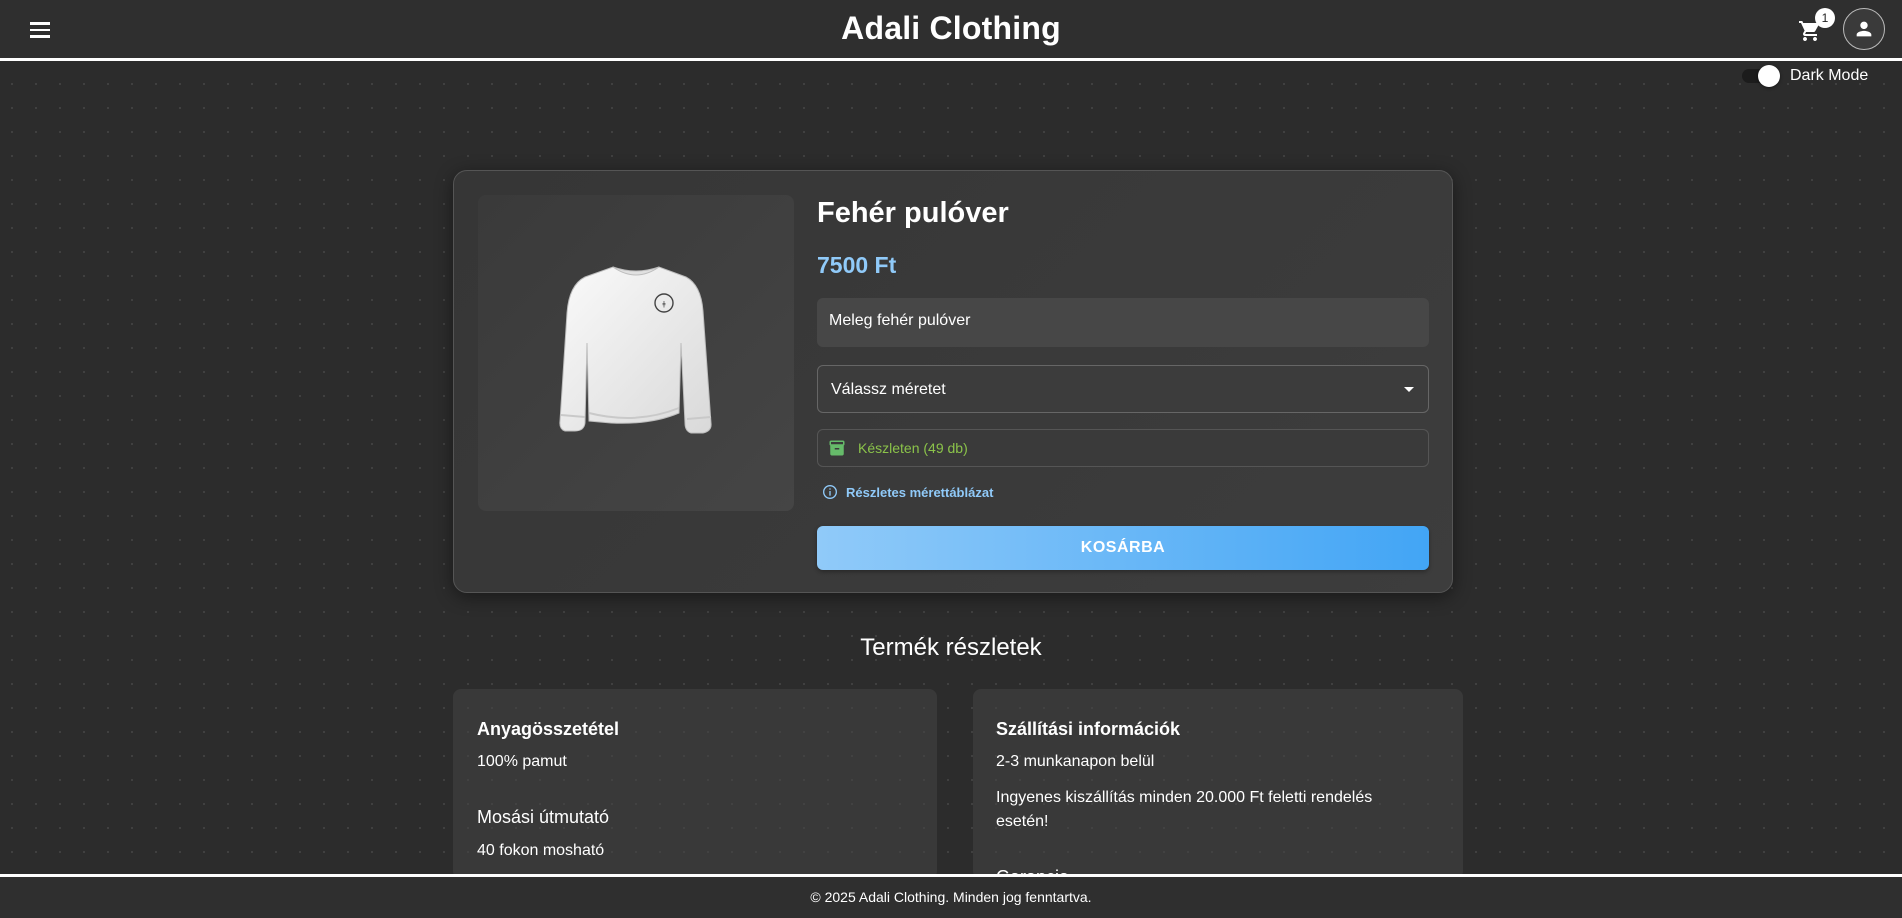  I want to click on app-header: Adali Clothing 1, so click(951, 30).